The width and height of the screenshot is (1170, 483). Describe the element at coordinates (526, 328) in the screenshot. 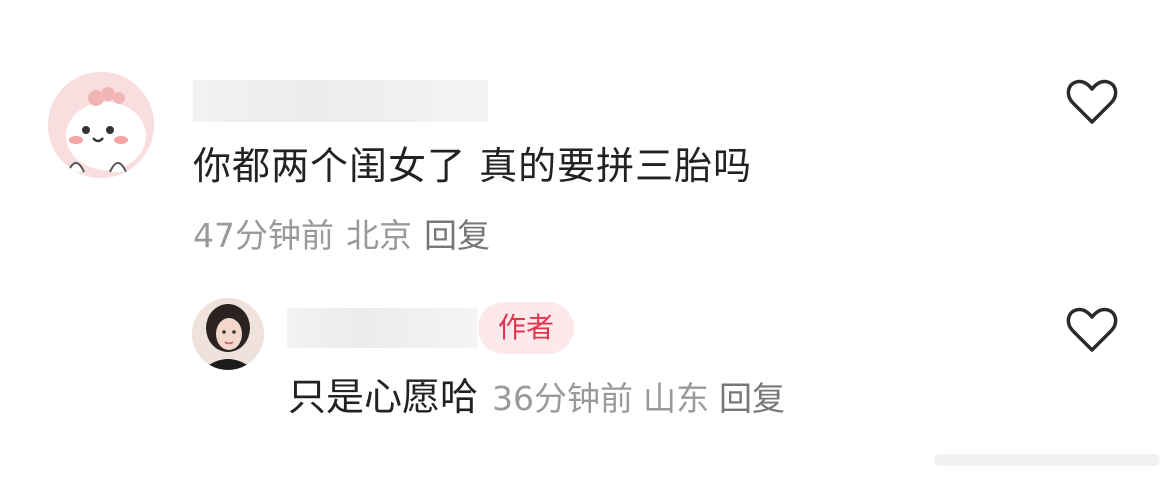

I see `author-badge: 作者` at that location.